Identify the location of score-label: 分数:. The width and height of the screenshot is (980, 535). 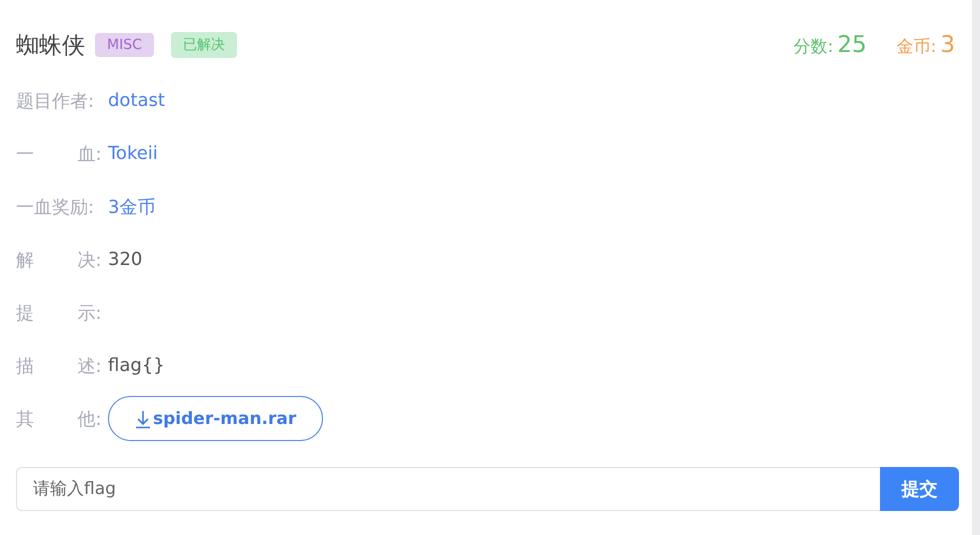
(814, 47).